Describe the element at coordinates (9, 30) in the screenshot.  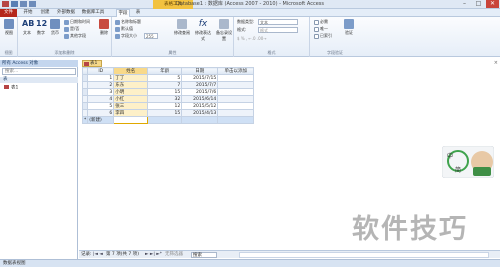
I see `view-button: 视图` at that location.